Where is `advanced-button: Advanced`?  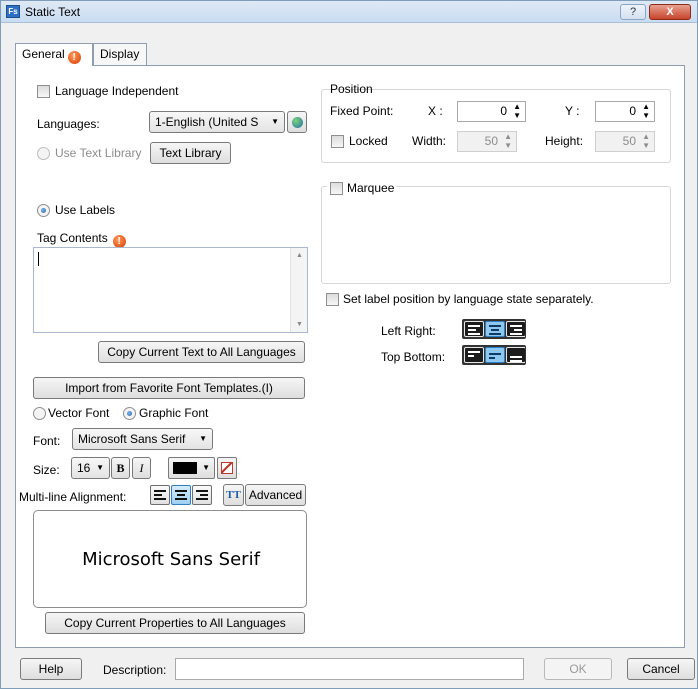
advanced-button: Advanced is located at coordinates (275, 495).